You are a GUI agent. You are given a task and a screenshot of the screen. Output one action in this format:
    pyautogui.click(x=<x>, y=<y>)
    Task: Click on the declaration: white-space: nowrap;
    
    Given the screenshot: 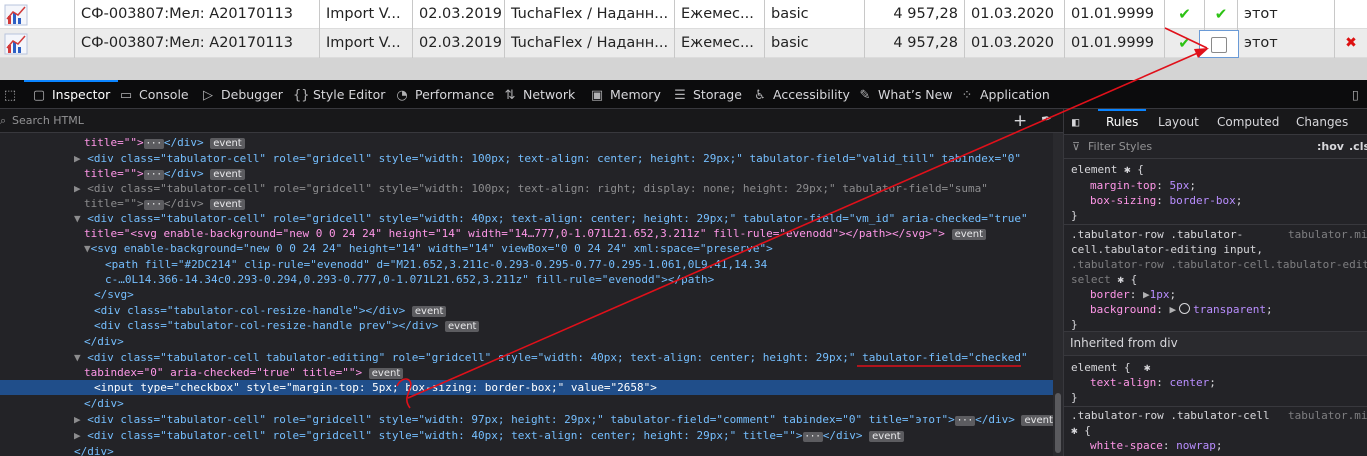 What is the action you would take?
    pyautogui.click(x=1156, y=445)
    